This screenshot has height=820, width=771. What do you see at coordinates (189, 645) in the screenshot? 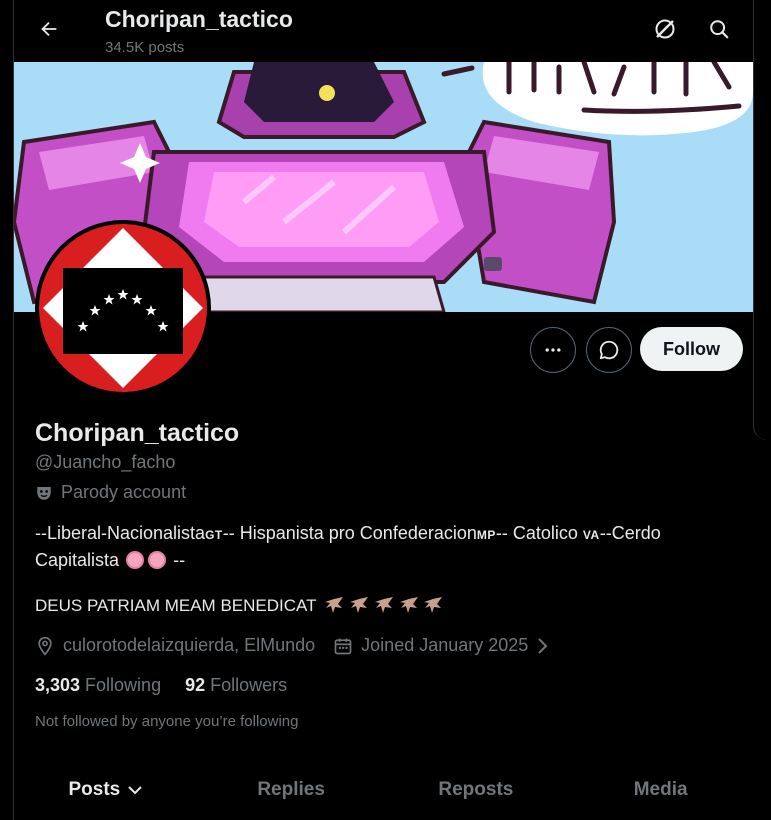
I see `location-text: culorotodelaizquierda, ElMundo` at bounding box center [189, 645].